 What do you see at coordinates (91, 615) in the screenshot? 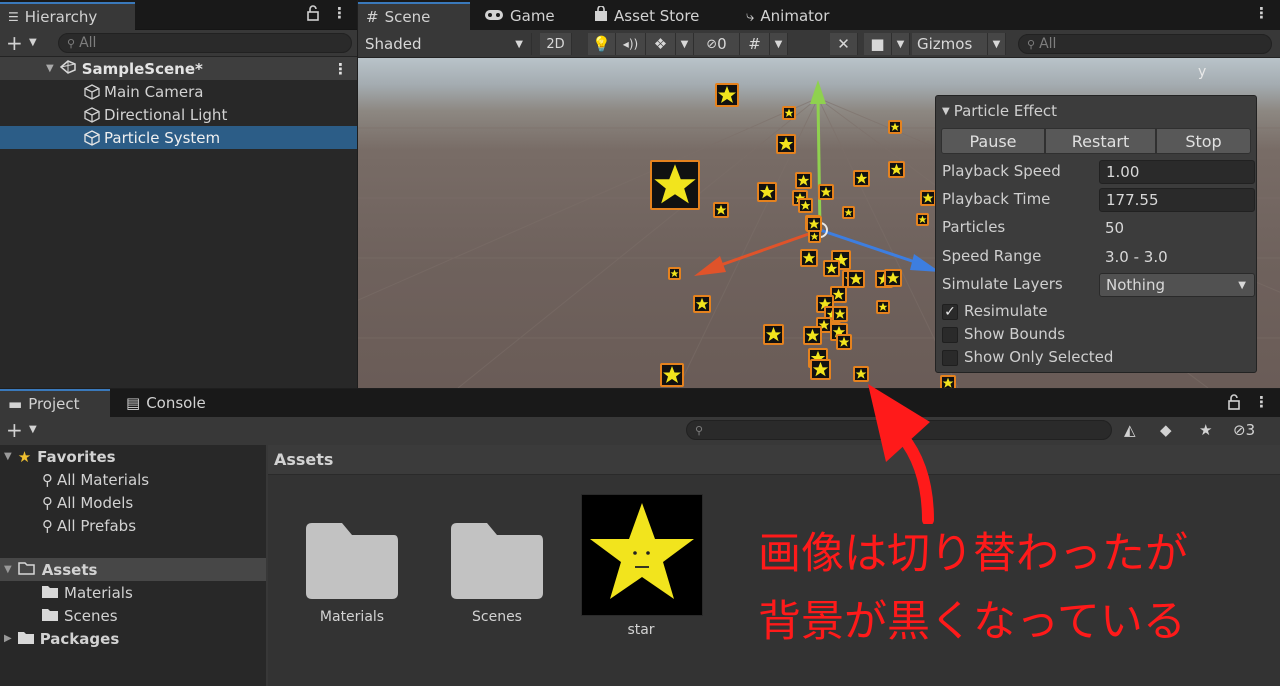
I see `folder-label: Scenes` at bounding box center [91, 615].